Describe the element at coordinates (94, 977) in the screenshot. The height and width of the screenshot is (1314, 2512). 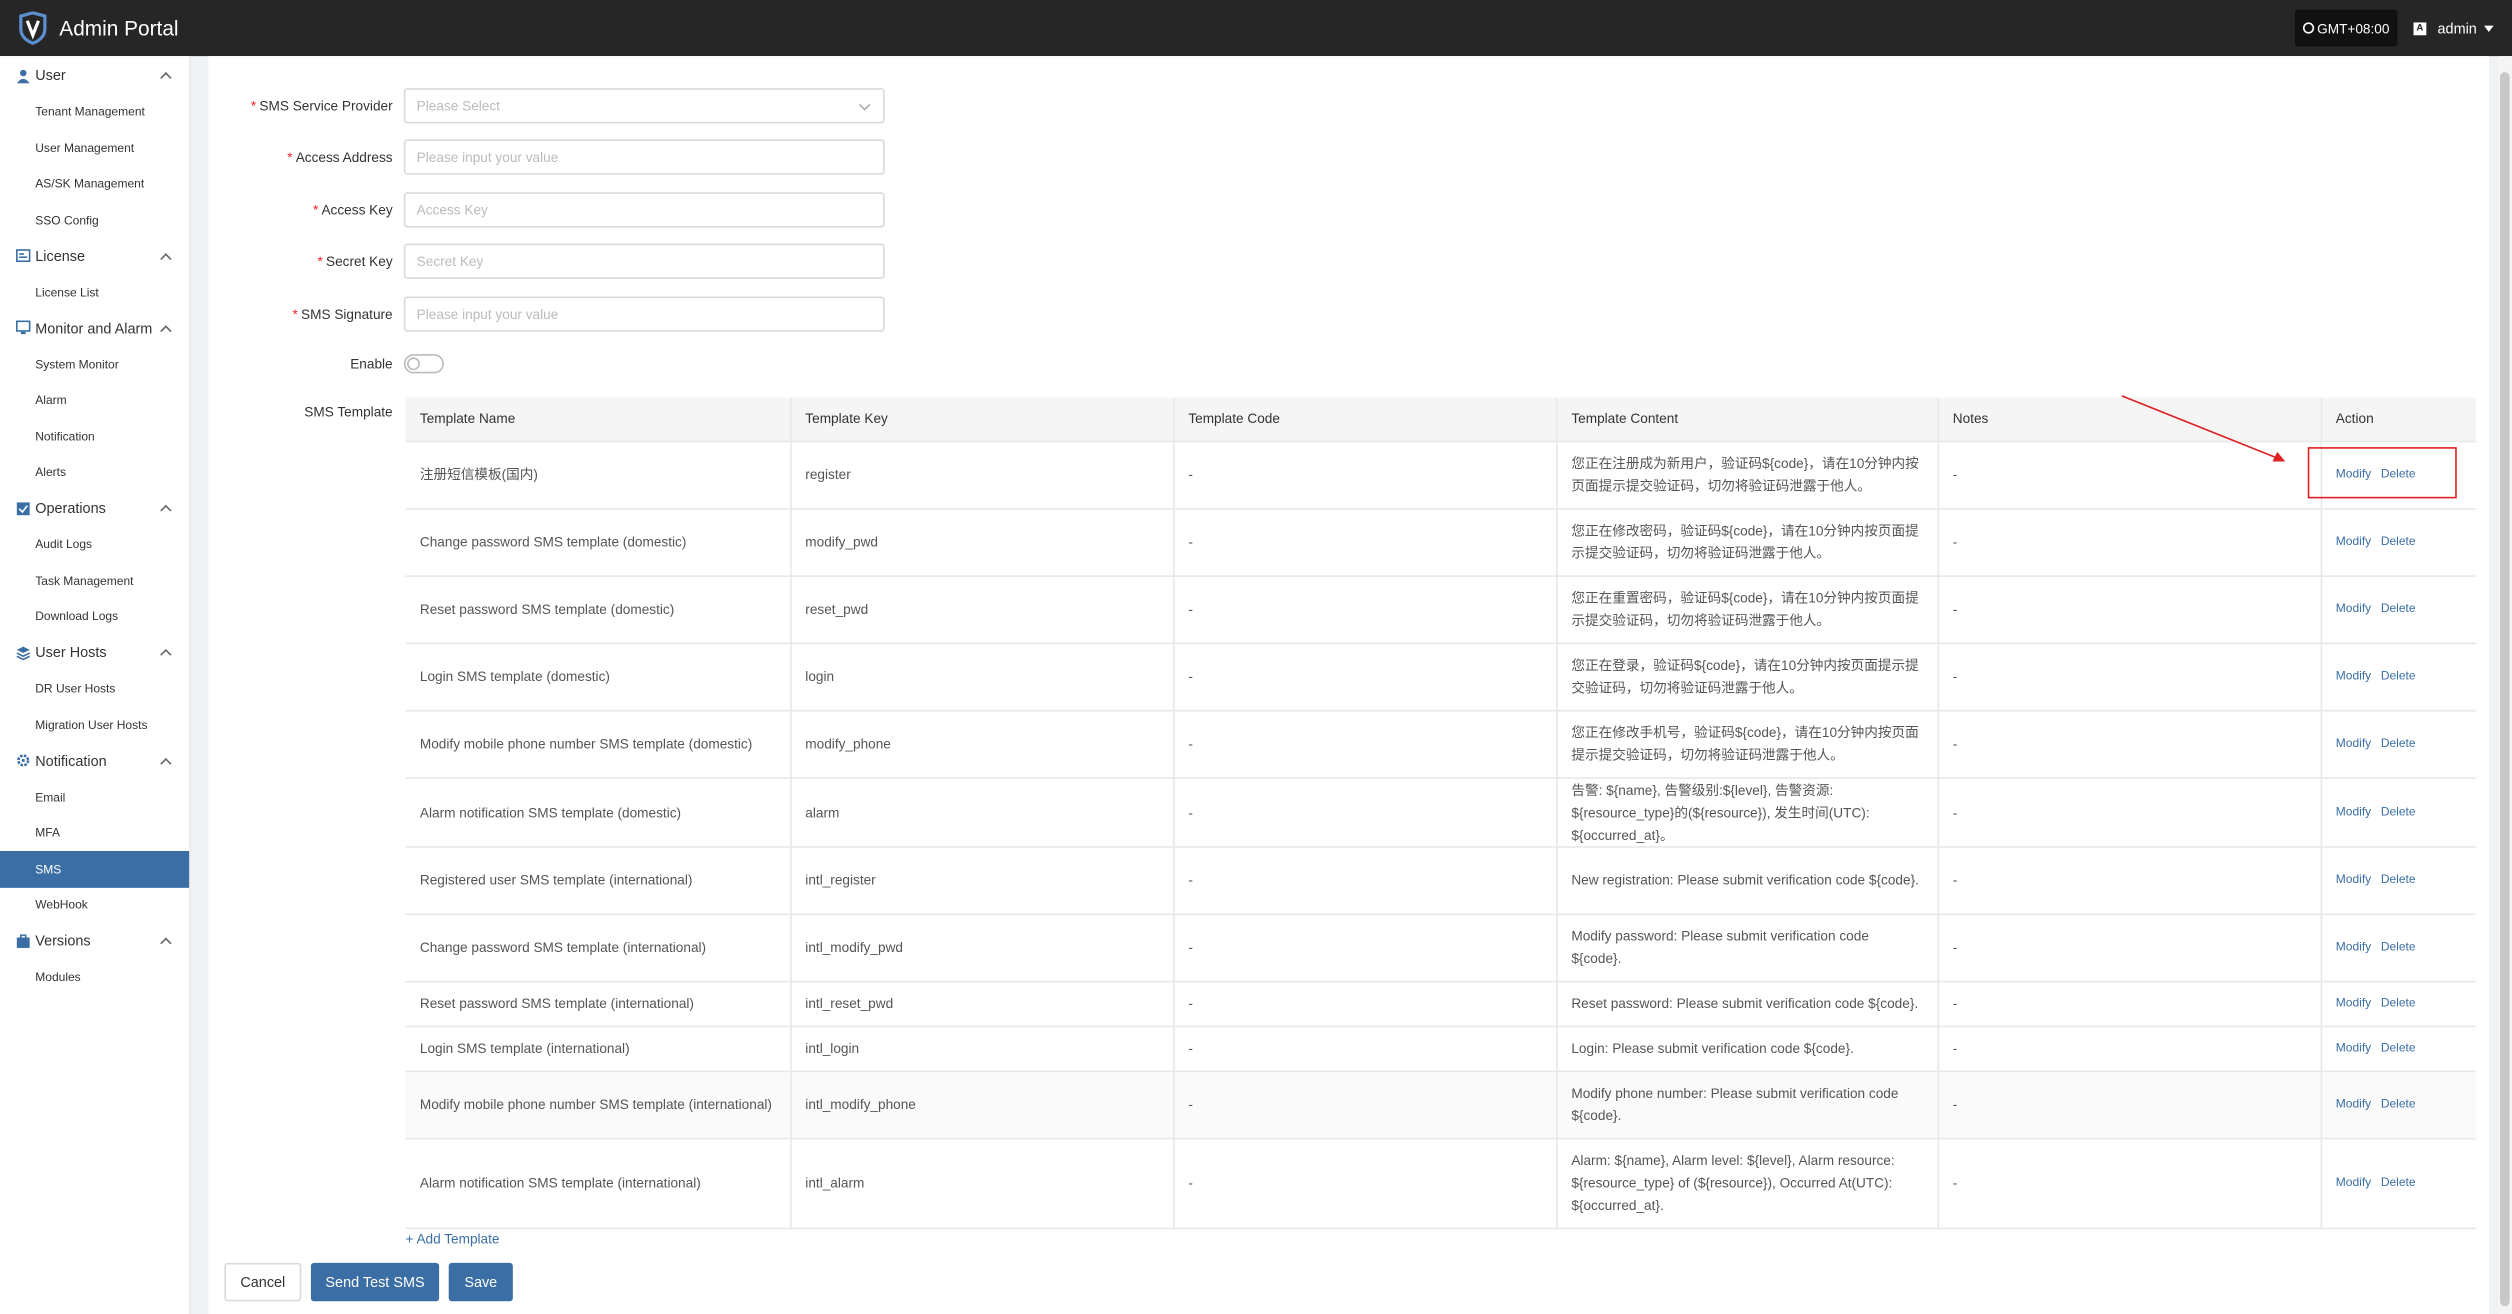
I see `sidebar-item-modules: Modules` at that location.